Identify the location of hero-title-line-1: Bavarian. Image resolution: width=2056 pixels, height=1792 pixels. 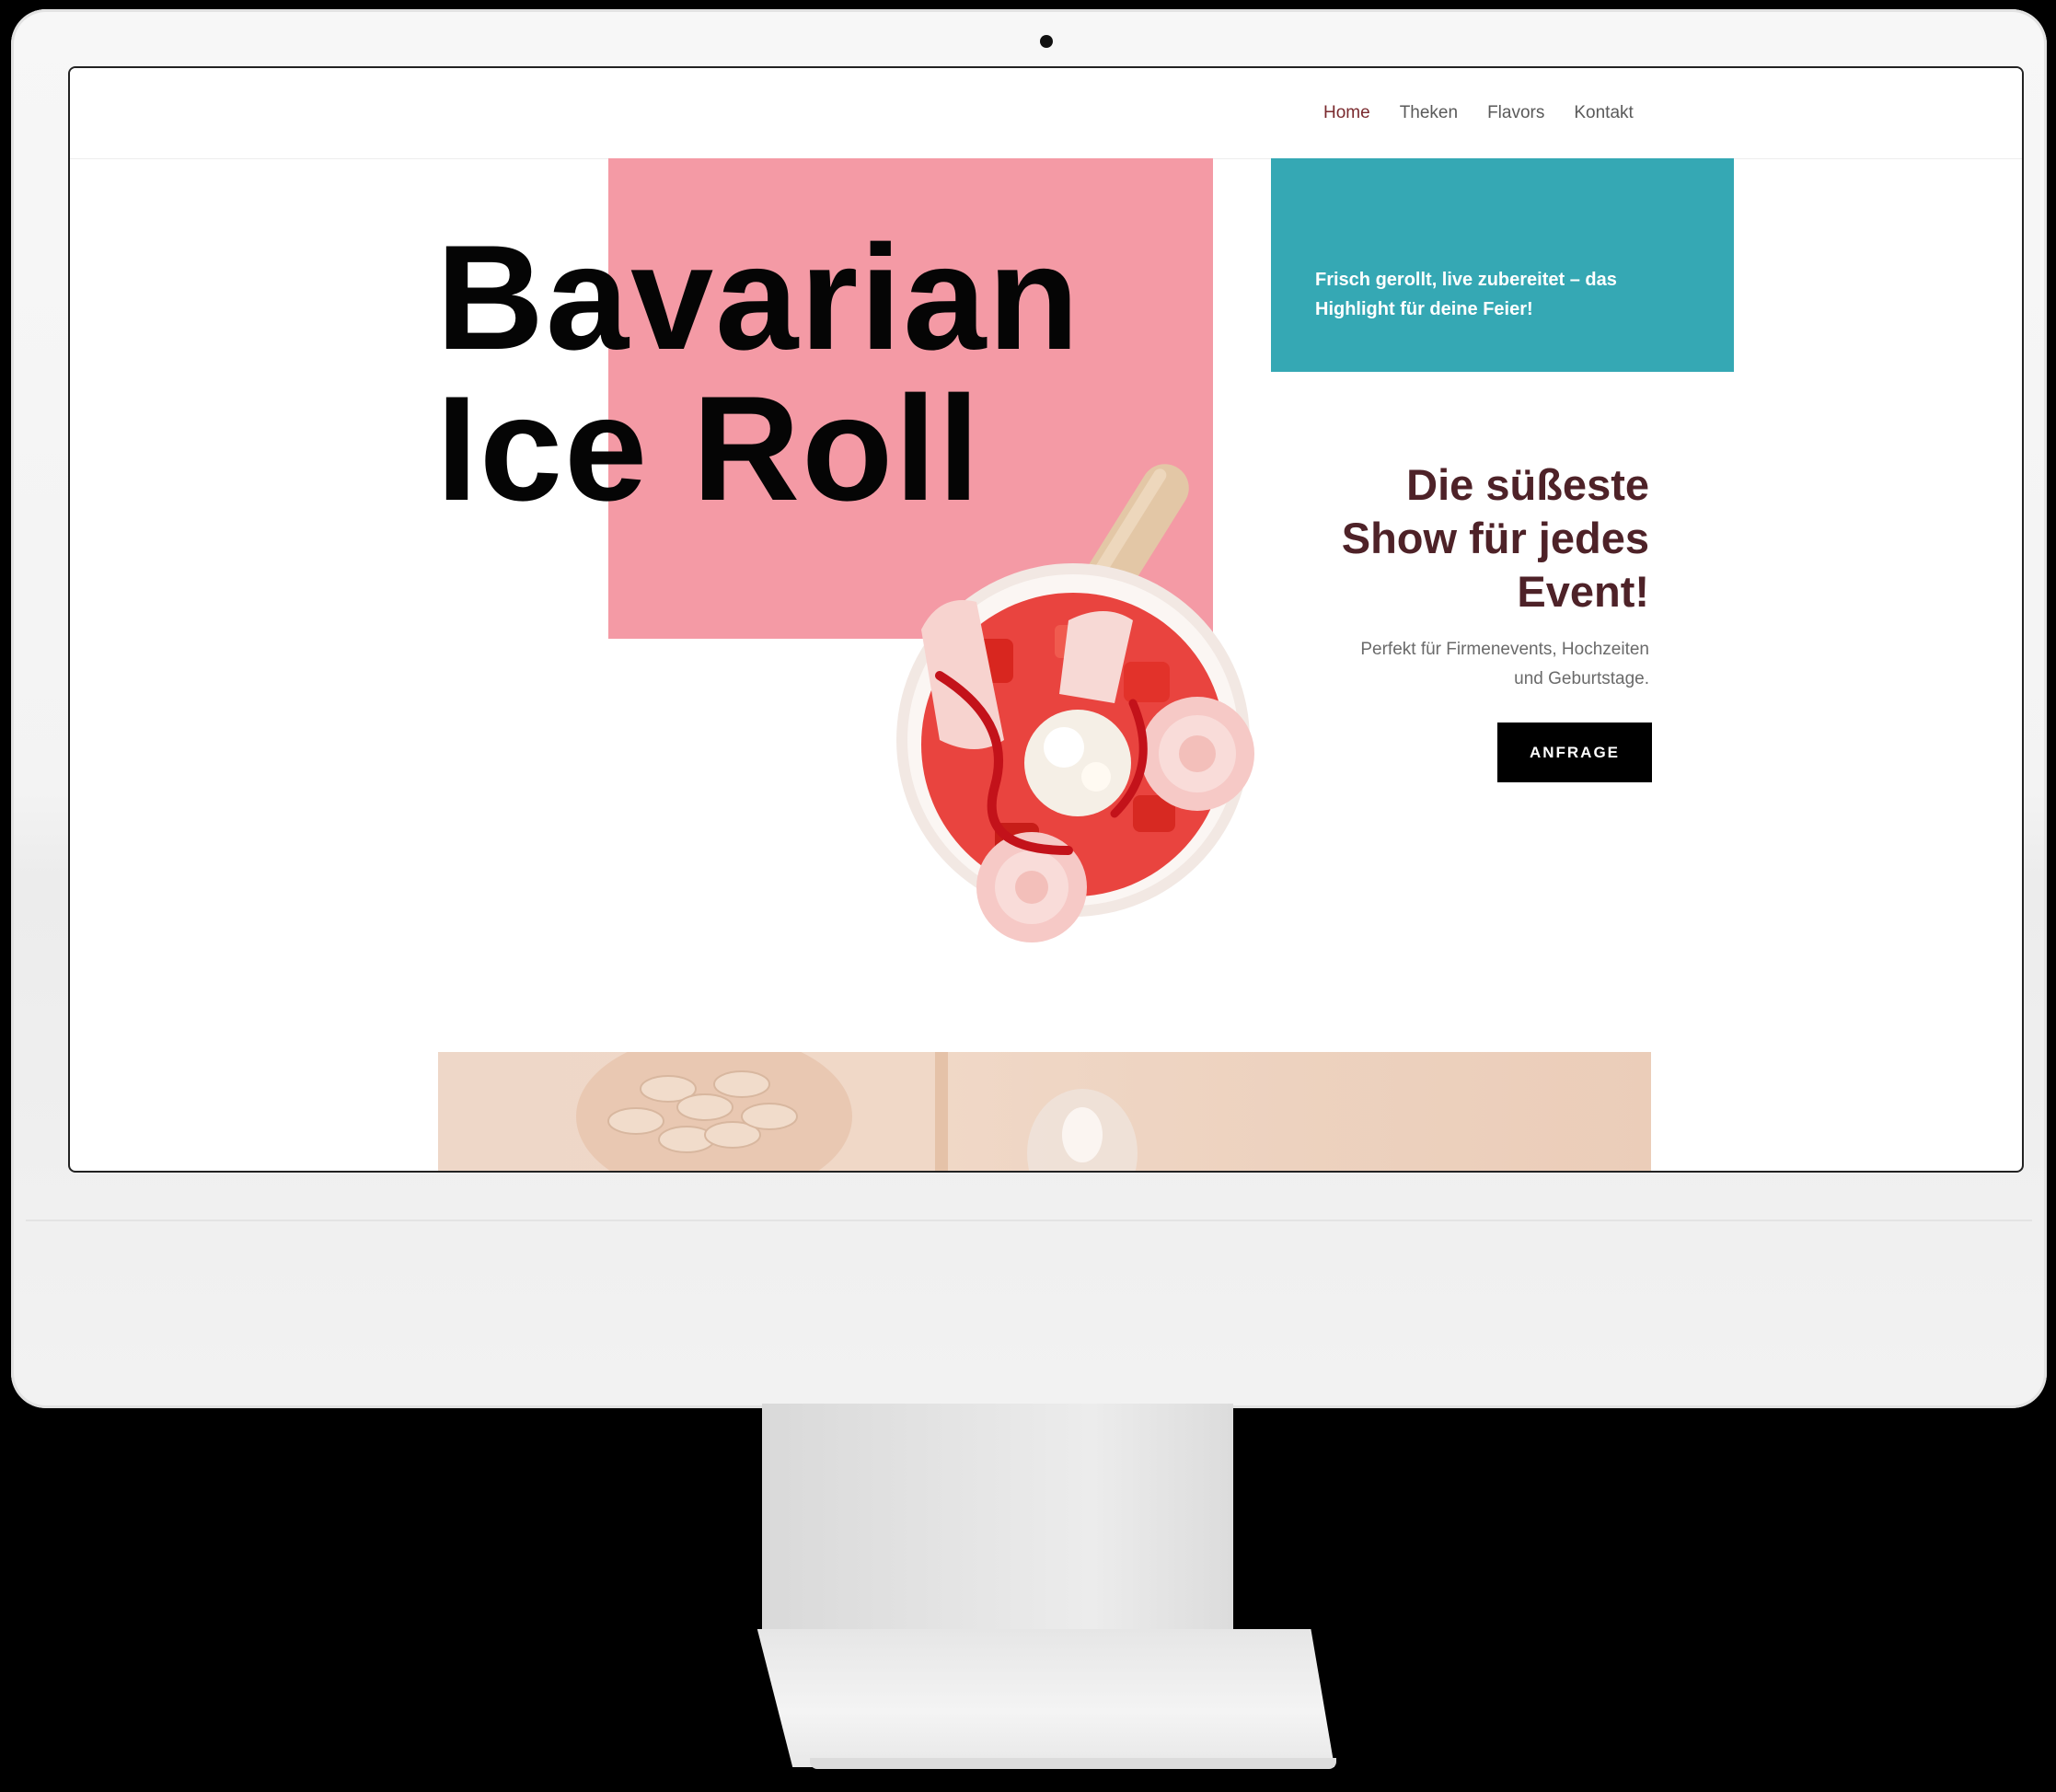
(758, 297).